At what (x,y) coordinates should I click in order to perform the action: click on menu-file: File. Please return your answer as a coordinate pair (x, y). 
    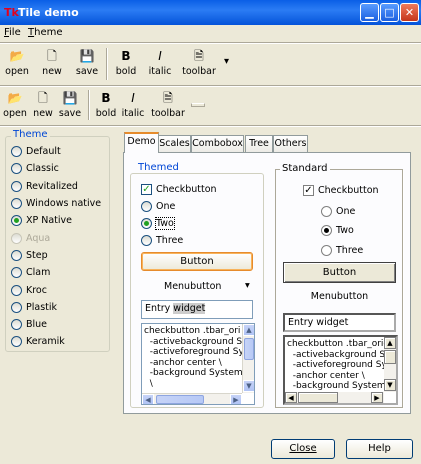
    Looking at the image, I should click on (12, 32).